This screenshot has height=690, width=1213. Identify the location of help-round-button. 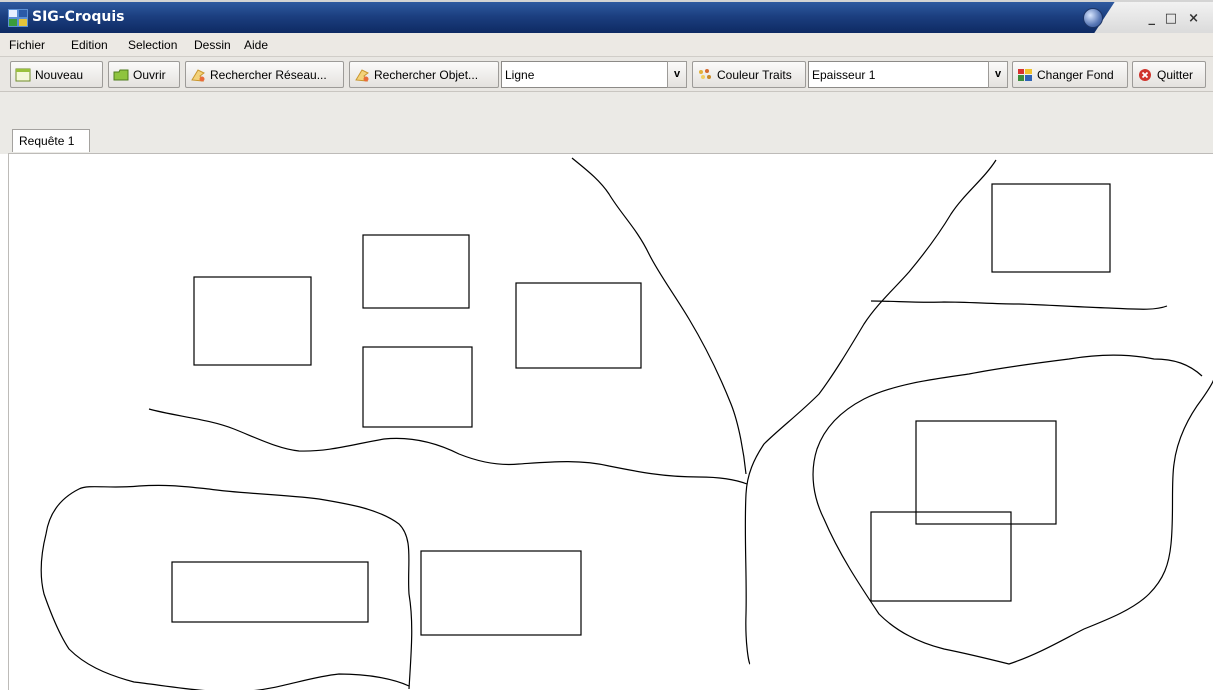
(1093, 18).